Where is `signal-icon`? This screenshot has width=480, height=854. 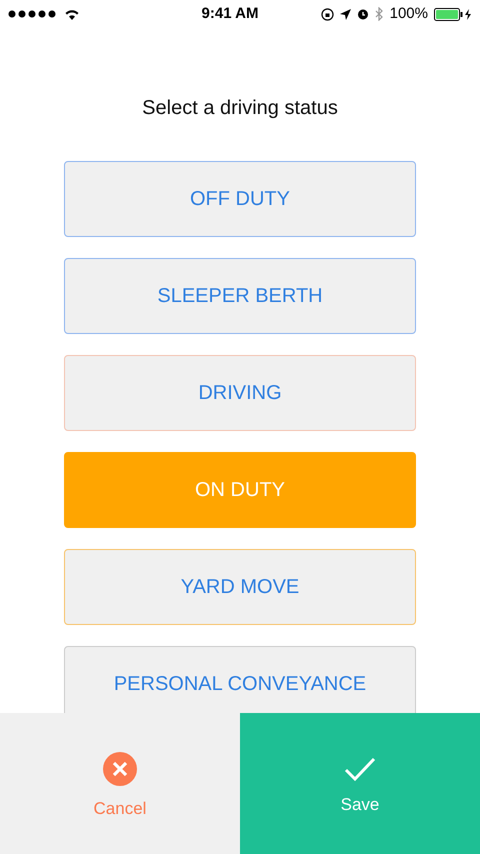 signal-icon is located at coordinates (33, 14).